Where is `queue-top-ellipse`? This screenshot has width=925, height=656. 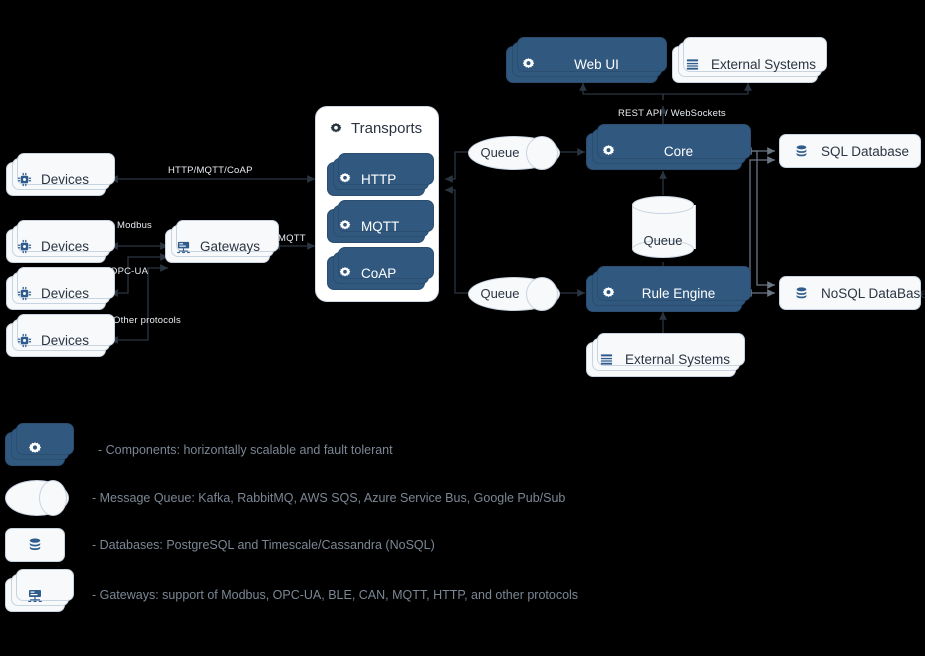
queue-top-ellipse is located at coordinates (663, 205).